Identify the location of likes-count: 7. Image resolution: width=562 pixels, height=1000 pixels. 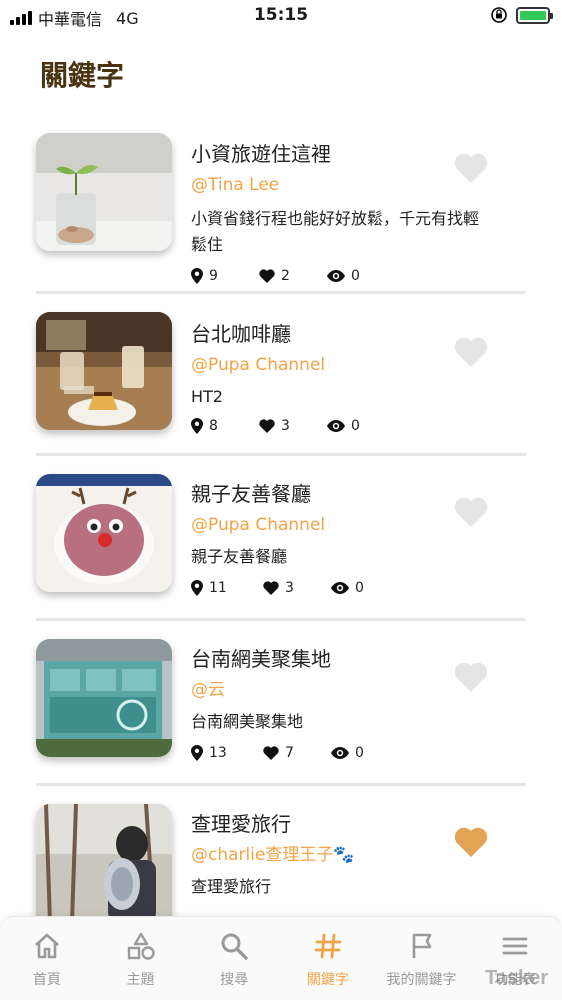
(289, 753).